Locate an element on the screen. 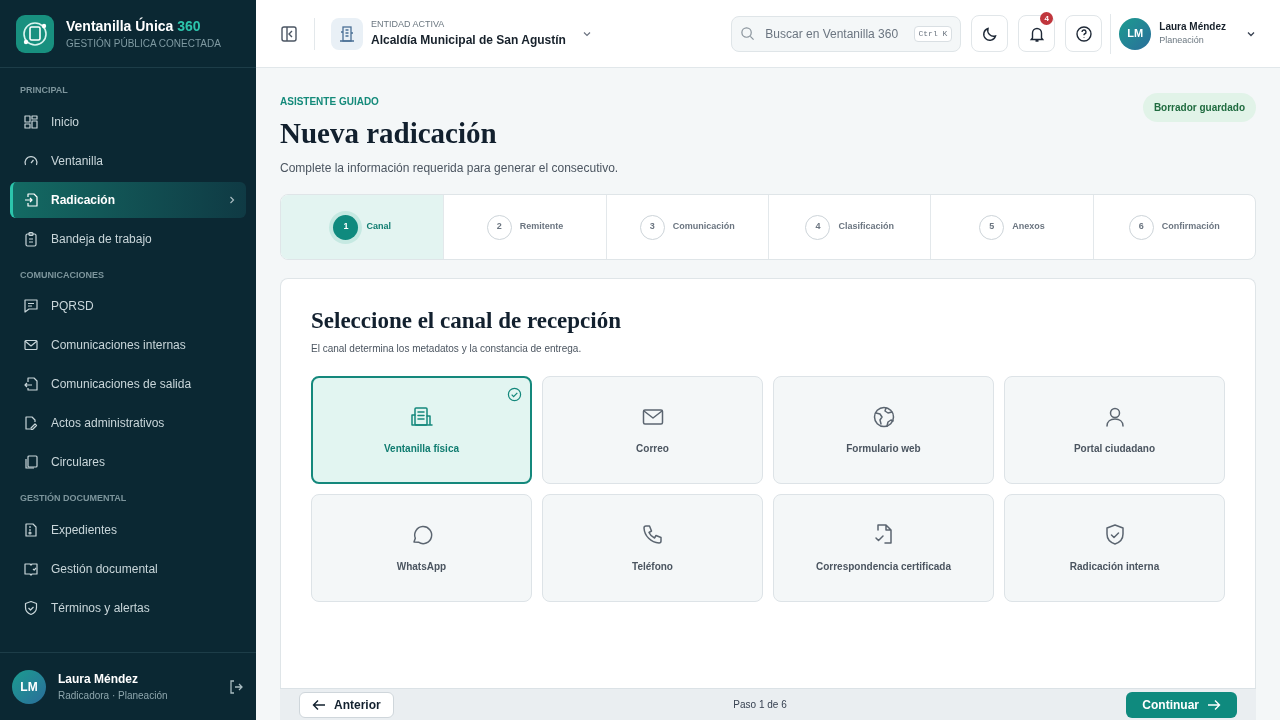 The image size is (1280, 720). notifications-button: 4 is located at coordinates (1037, 33).